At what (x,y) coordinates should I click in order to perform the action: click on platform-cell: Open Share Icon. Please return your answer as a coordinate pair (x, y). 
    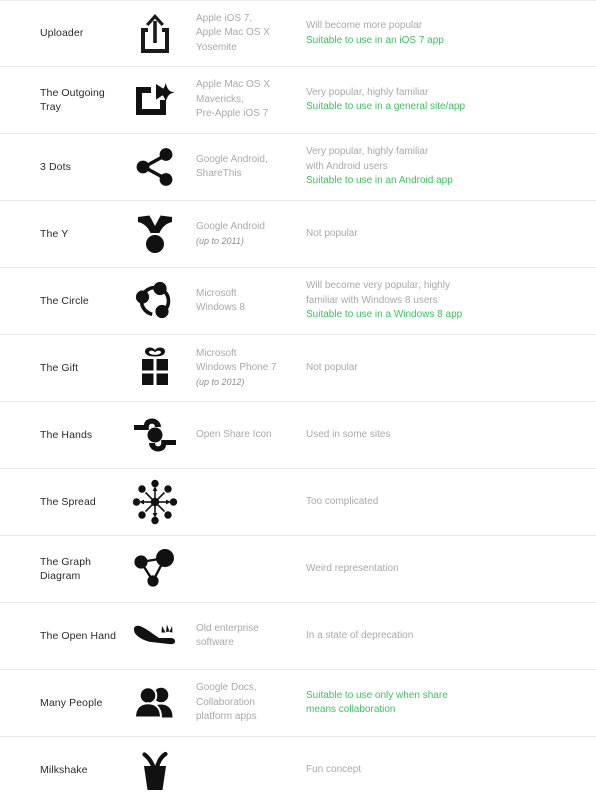
    Looking at the image, I should click on (246, 435).